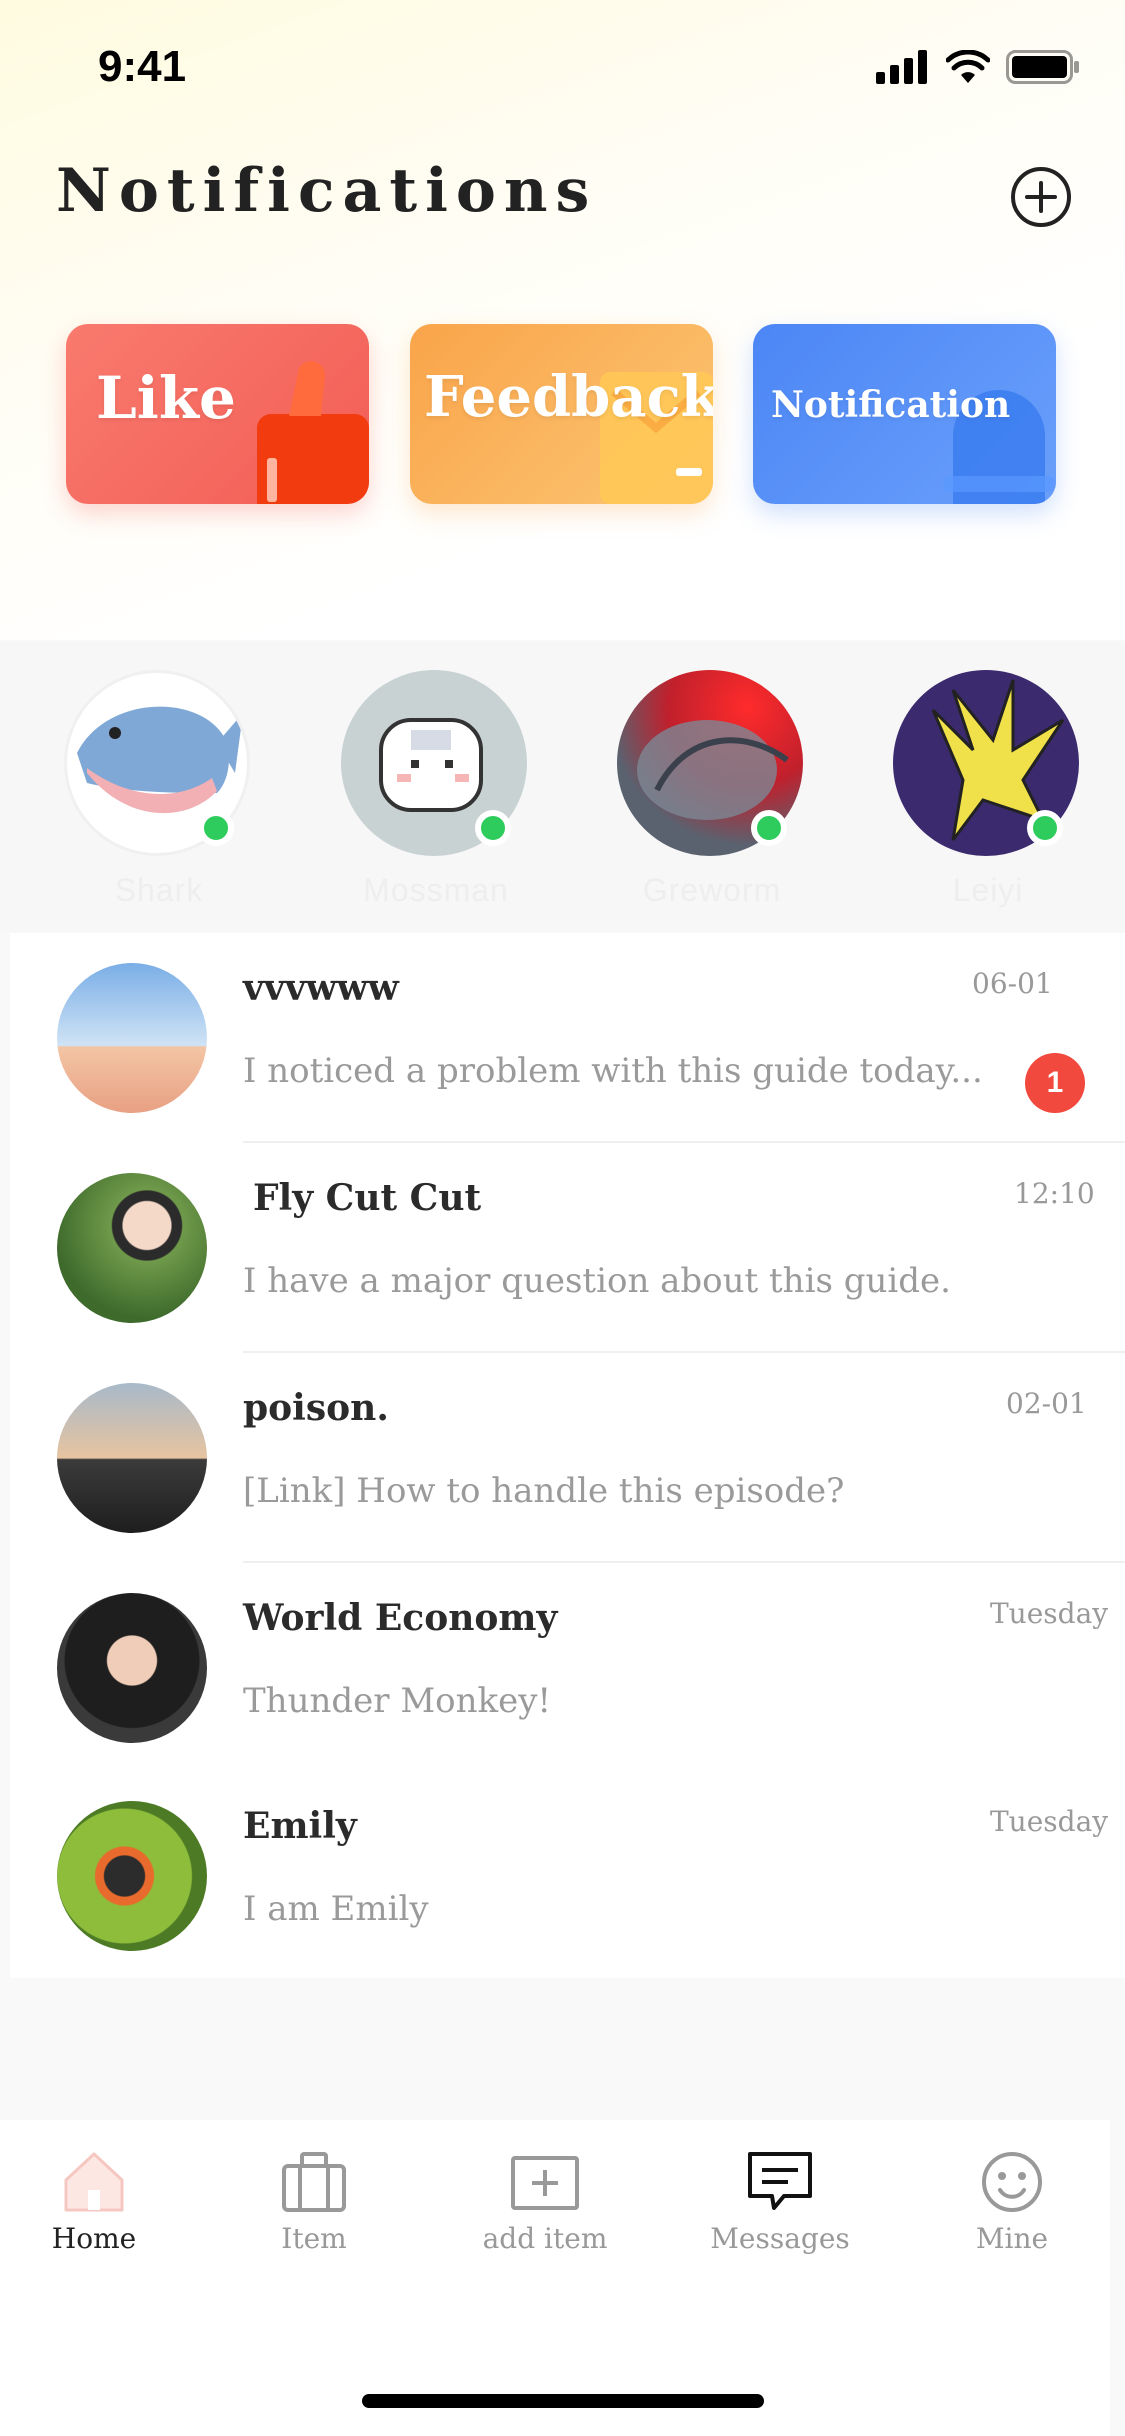  I want to click on signal-icon, so click(901, 67).